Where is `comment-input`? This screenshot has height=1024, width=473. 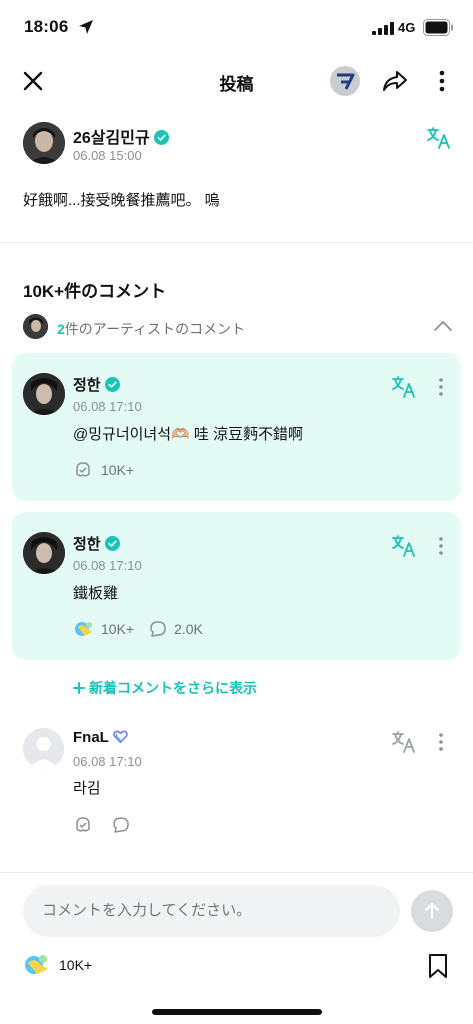 comment-input is located at coordinates (211, 911).